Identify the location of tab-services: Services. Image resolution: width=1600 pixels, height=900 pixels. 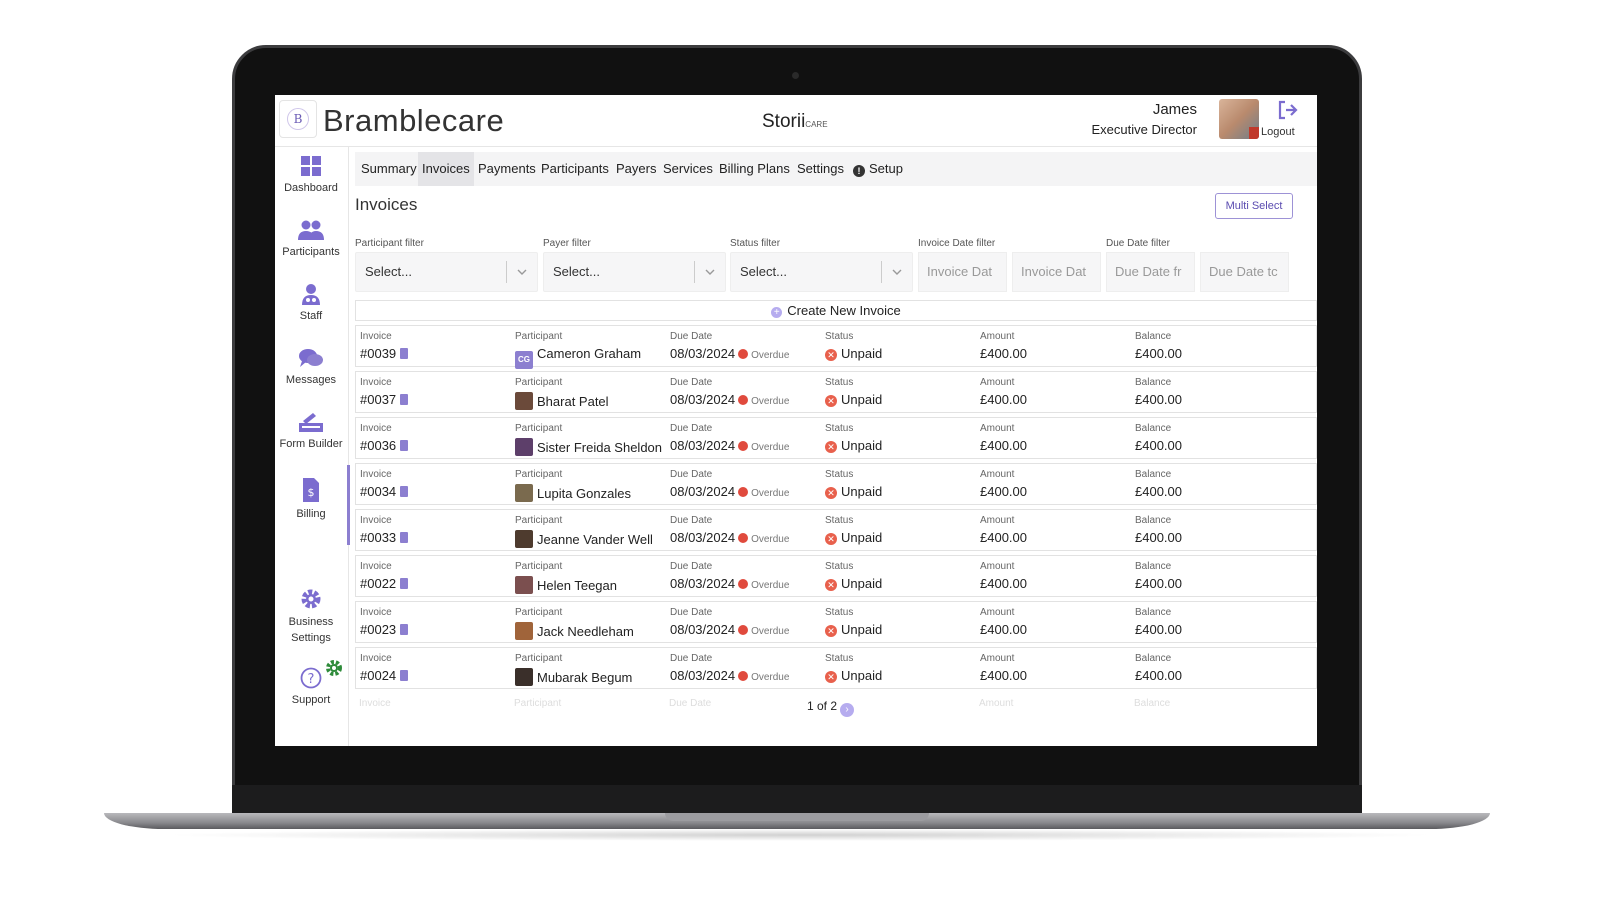
(688, 169).